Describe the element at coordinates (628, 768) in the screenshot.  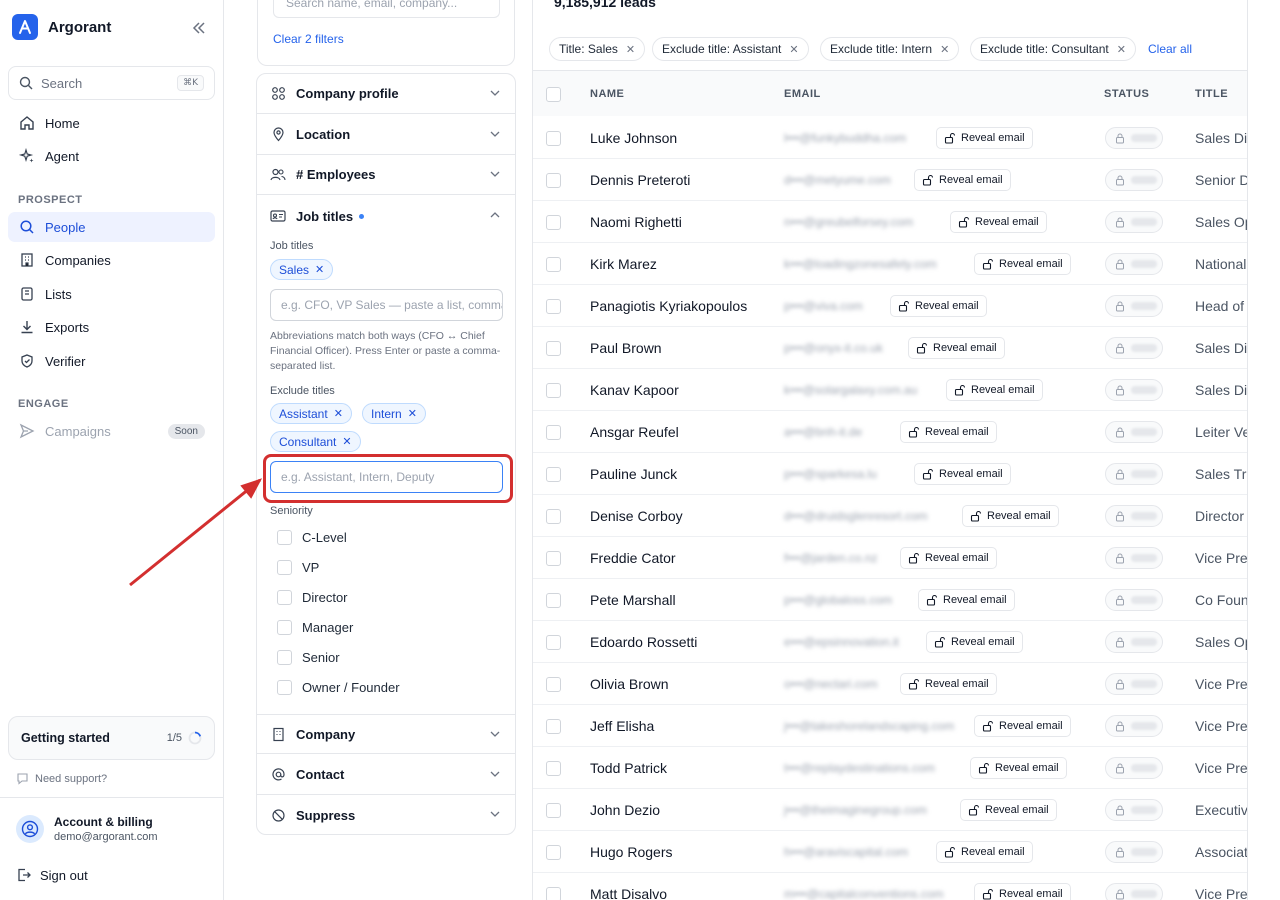
I see `lead-name: Todd Patrick` at that location.